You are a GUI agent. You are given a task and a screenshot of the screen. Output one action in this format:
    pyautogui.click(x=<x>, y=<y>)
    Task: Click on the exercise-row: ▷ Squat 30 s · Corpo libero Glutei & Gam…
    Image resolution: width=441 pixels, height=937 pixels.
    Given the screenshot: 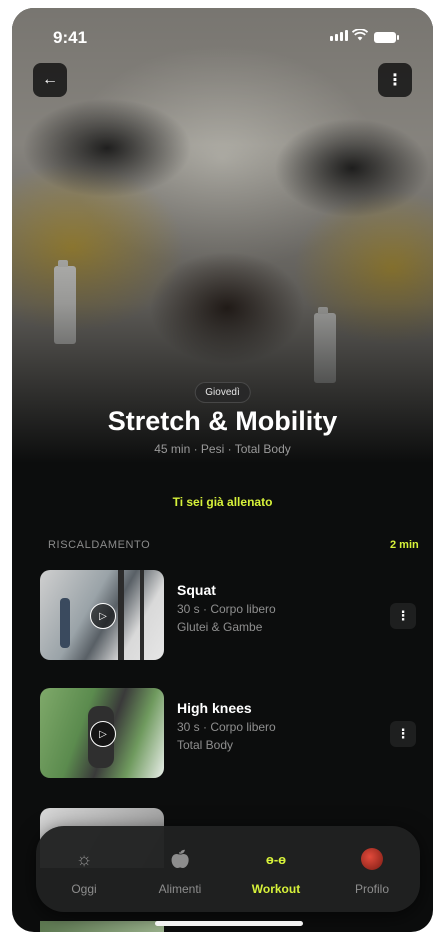 What is the action you would take?
    pyautogui.click(x=228, y=616)
    